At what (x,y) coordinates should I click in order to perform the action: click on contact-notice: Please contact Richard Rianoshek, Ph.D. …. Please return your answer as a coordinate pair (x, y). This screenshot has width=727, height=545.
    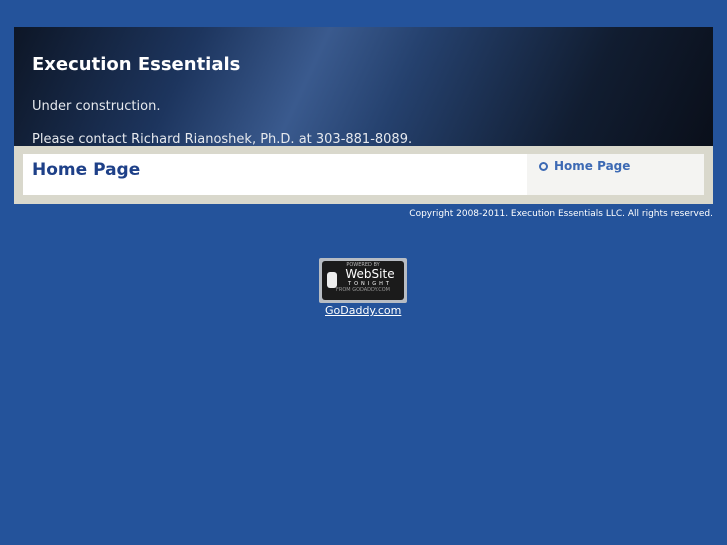
    Looking at the image, I should click on (222, 139).